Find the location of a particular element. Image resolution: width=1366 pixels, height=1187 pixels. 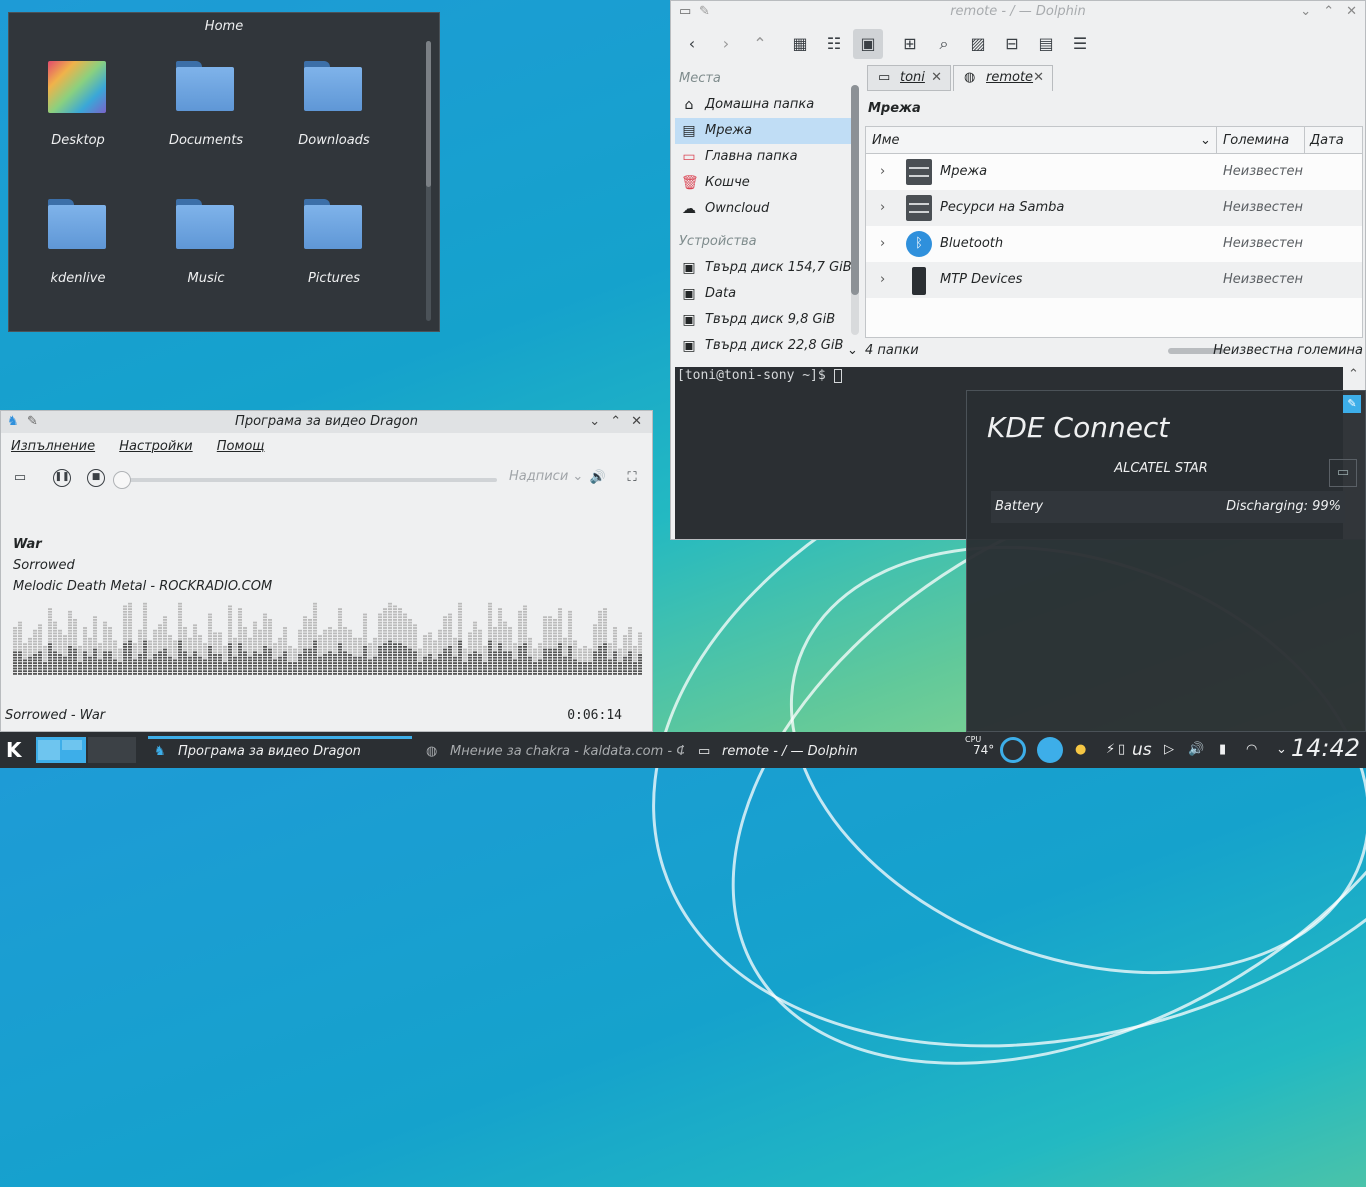

device-item: ▣ Твърд диск 9,8 GiB is located at coordinates (766, 320).